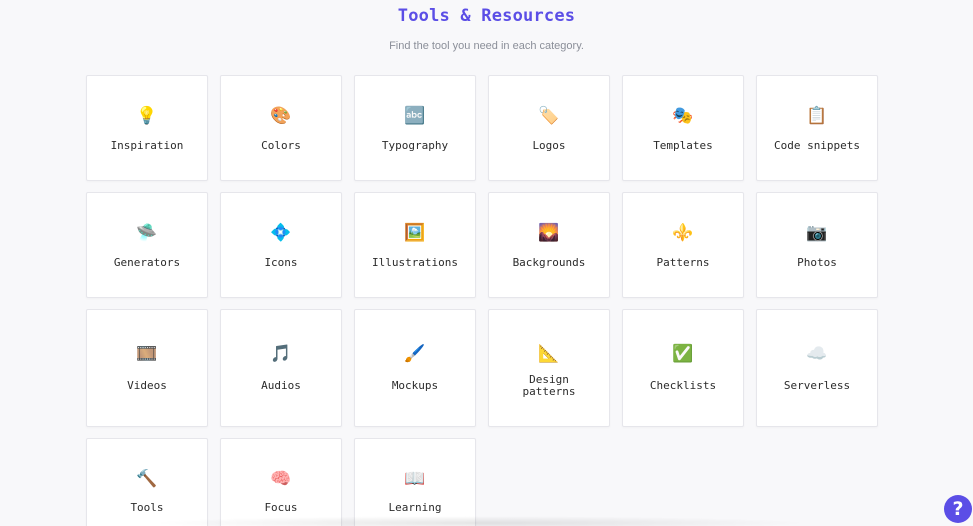 This screenshot has height=526, width=973. Describe the element at coordinates (415, 507) in the screenshot. I see `category-label: Learning` at that location.